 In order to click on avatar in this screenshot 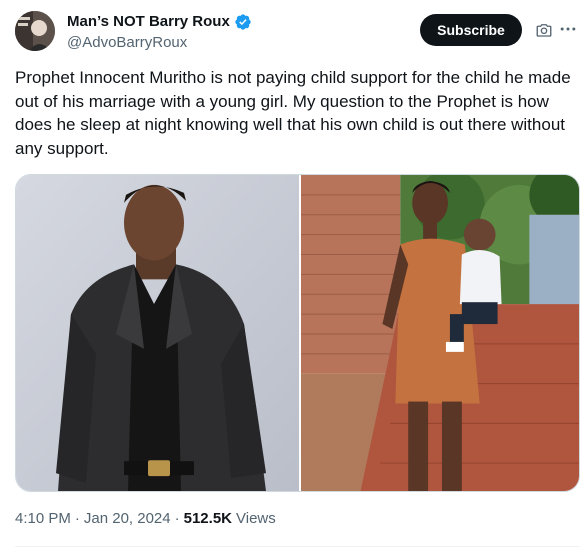, I will do `click(35, 31)`.